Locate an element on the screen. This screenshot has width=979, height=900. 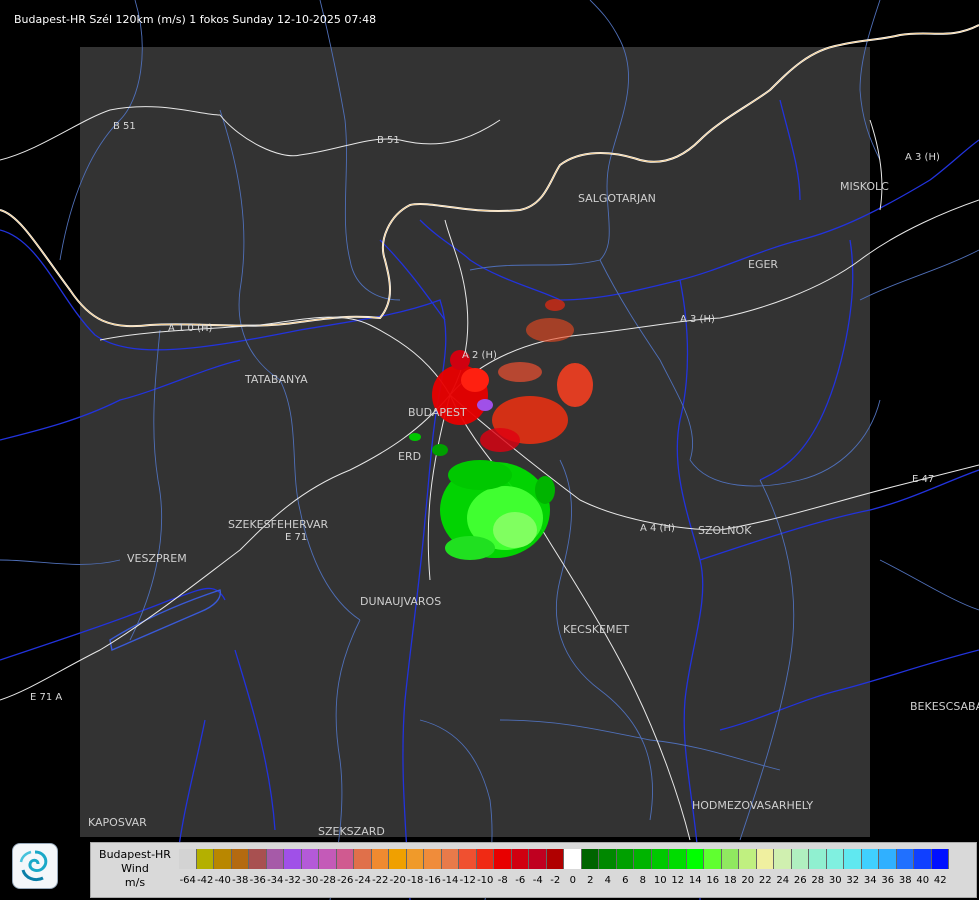
legend-tick: 24 is located at coordinates (783, 880).